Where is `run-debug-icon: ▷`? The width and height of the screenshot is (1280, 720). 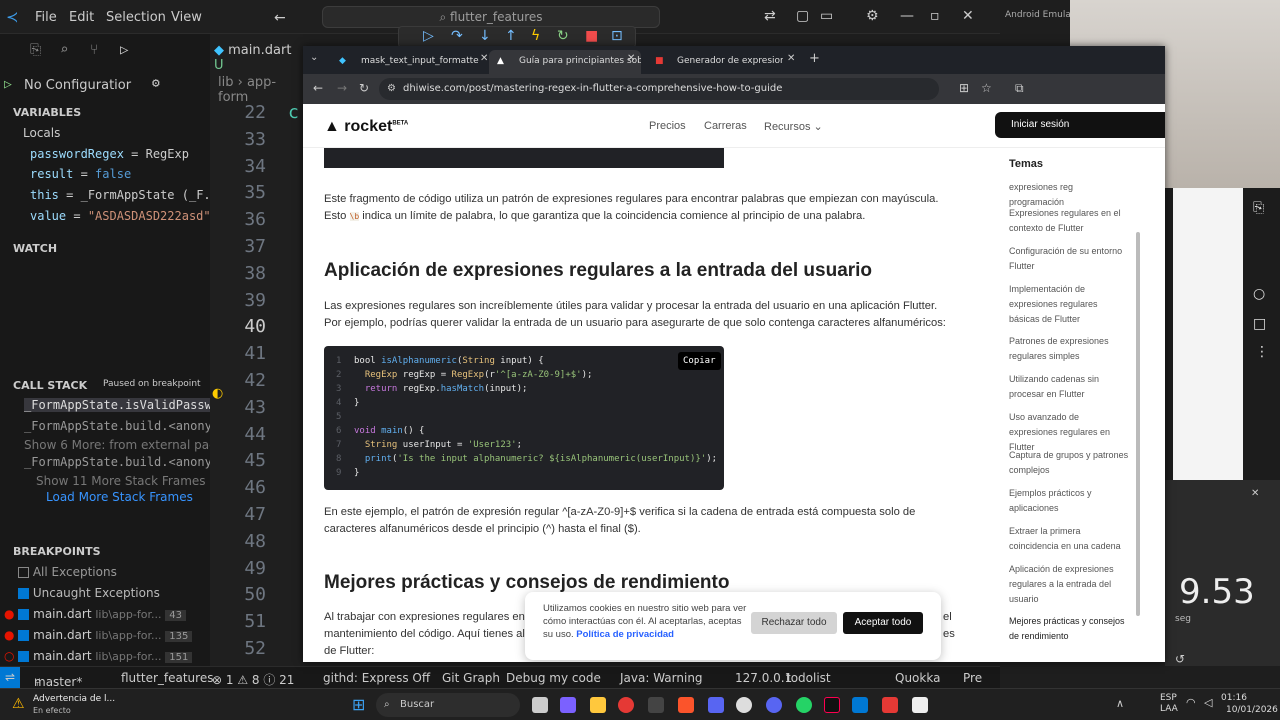
run-debug-icon: ▷ is located at coordinates (124, 50).